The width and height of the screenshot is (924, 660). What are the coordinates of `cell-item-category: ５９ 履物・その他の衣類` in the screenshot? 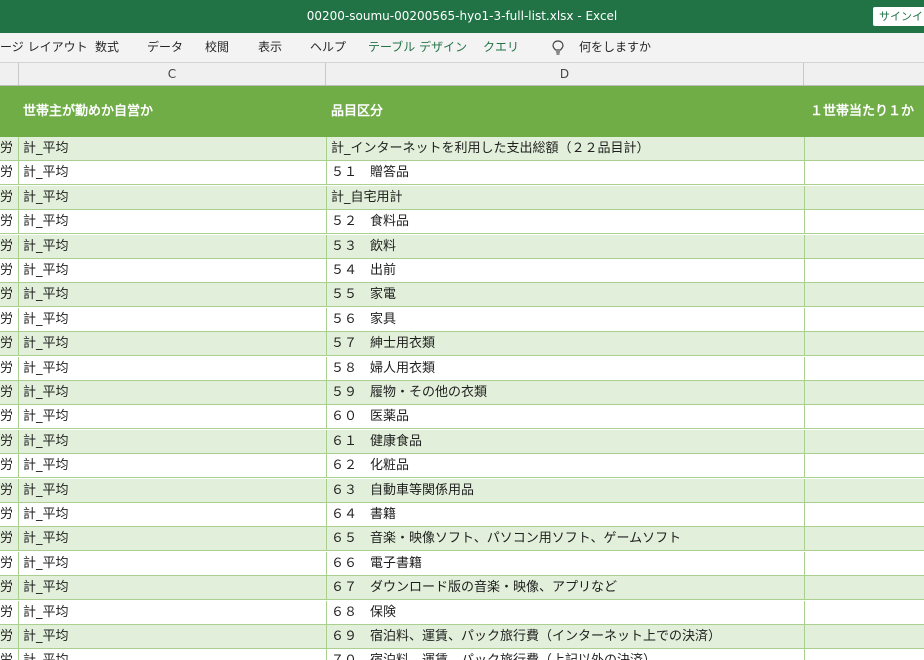 It's located at (565, 392).